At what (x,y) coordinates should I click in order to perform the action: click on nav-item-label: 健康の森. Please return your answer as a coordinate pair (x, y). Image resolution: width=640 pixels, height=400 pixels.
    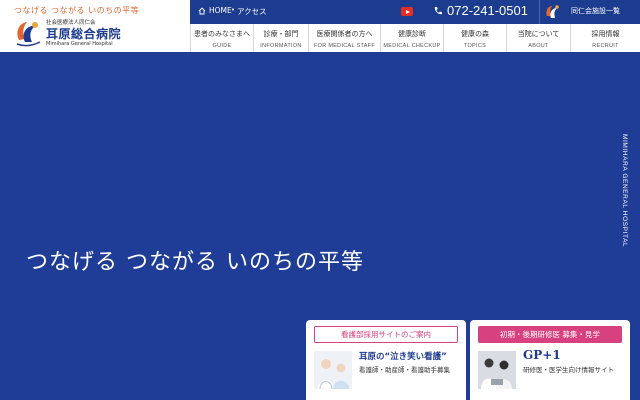
    Looking at the image, I should click on (475, 34).